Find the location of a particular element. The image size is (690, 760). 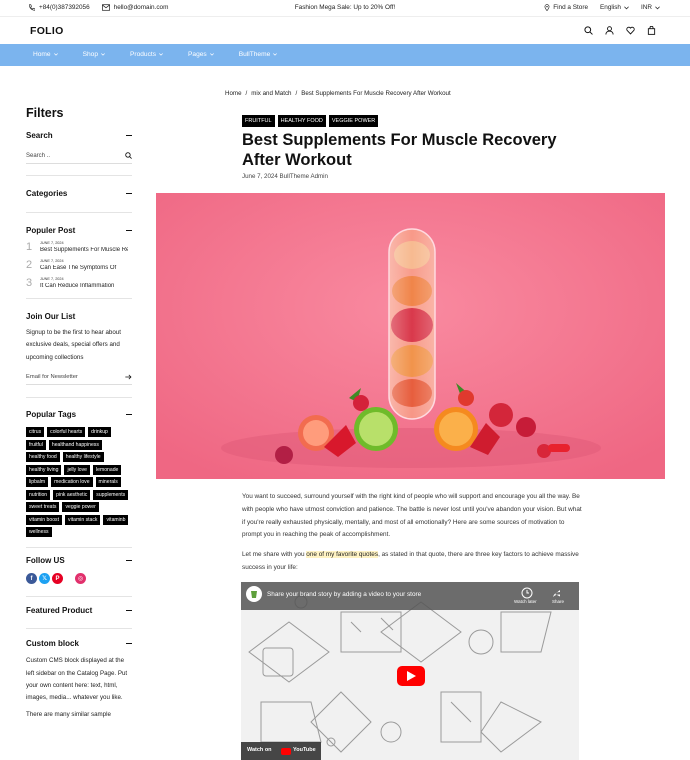

popular-tags-header: Popular Tags is located at coordinates (79, 414).